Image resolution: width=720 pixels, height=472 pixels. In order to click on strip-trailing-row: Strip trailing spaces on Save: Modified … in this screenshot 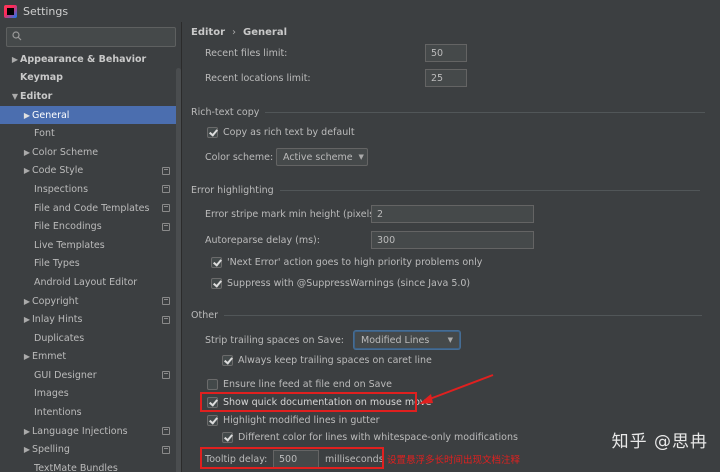, I will do `click(332, 340)`.